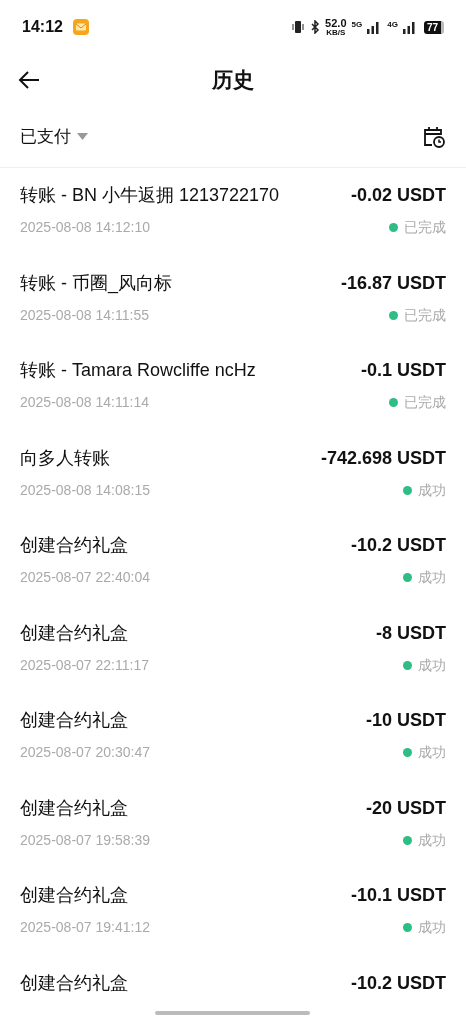  Describe the element at coordinates (315, 27) in the screenshot. I see `bluetooth-icon` at that location.